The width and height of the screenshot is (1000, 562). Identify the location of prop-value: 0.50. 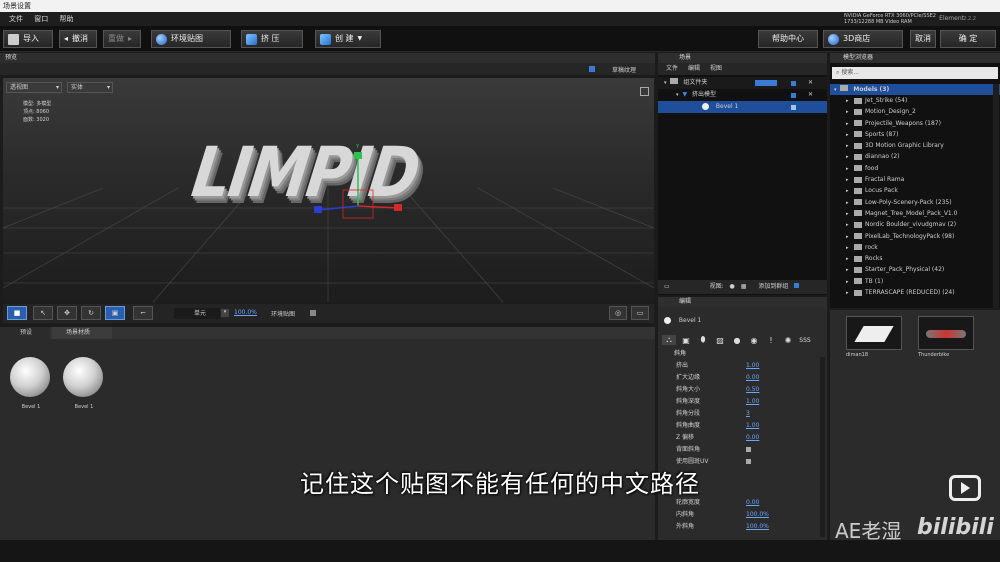
(752, 389).